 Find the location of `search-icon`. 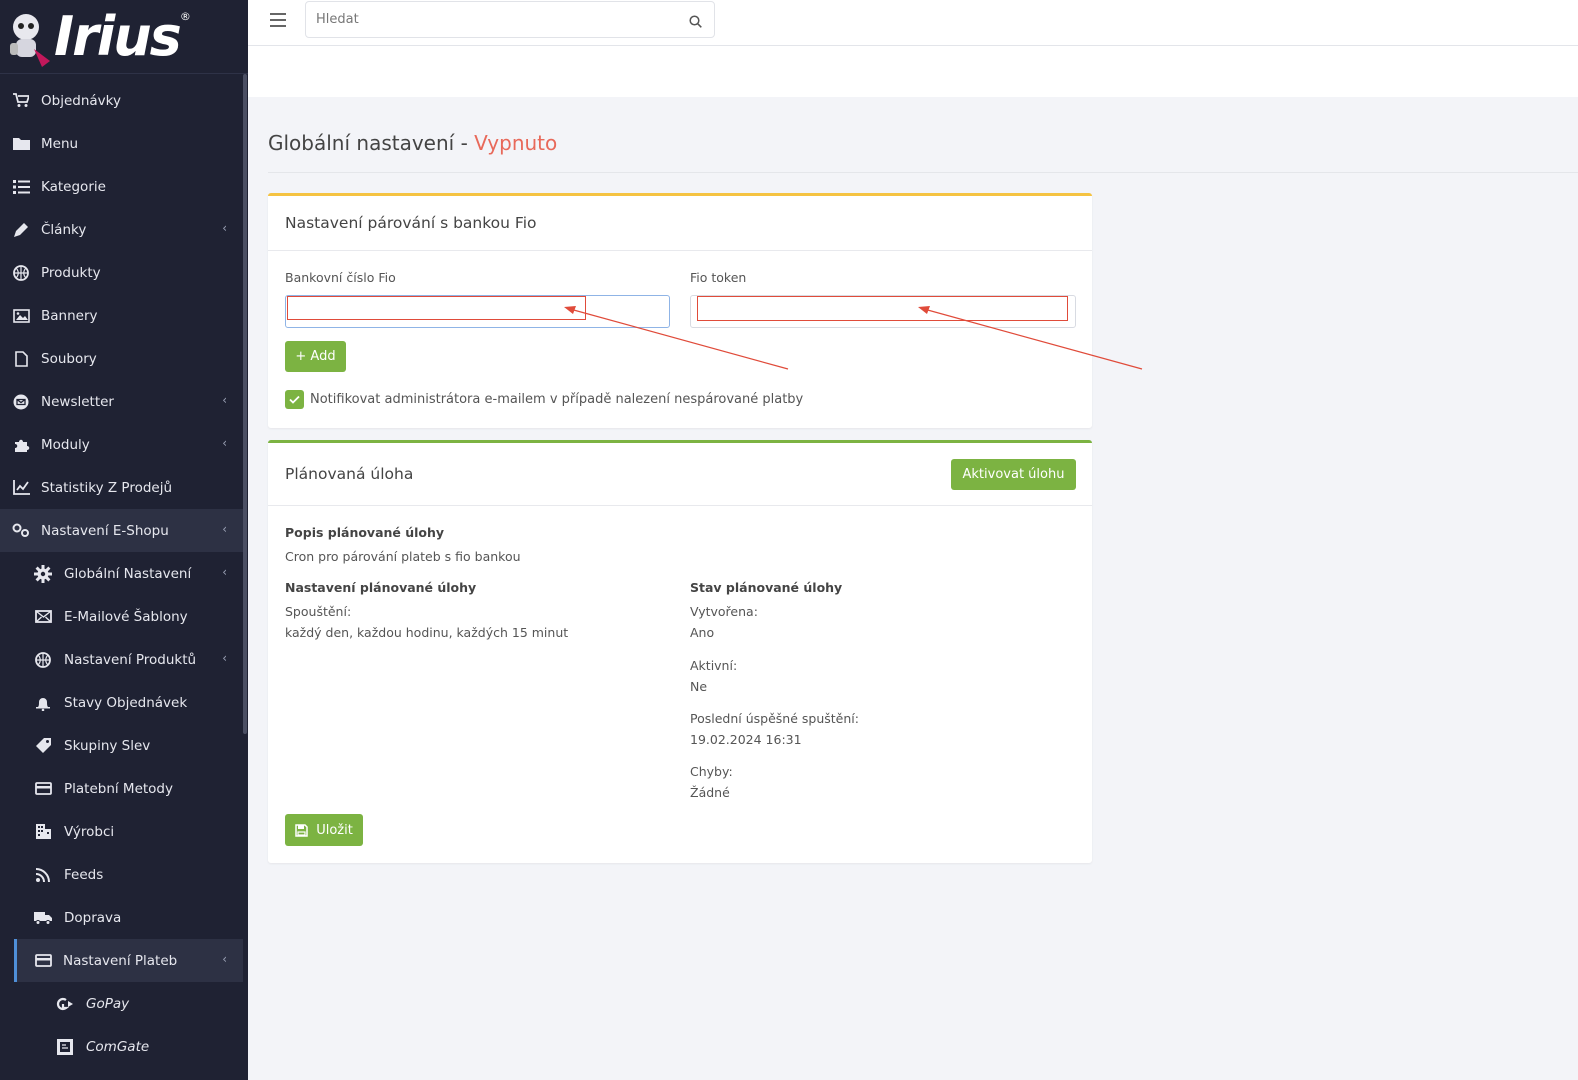

search-icon is located at coordinates (695, 22).